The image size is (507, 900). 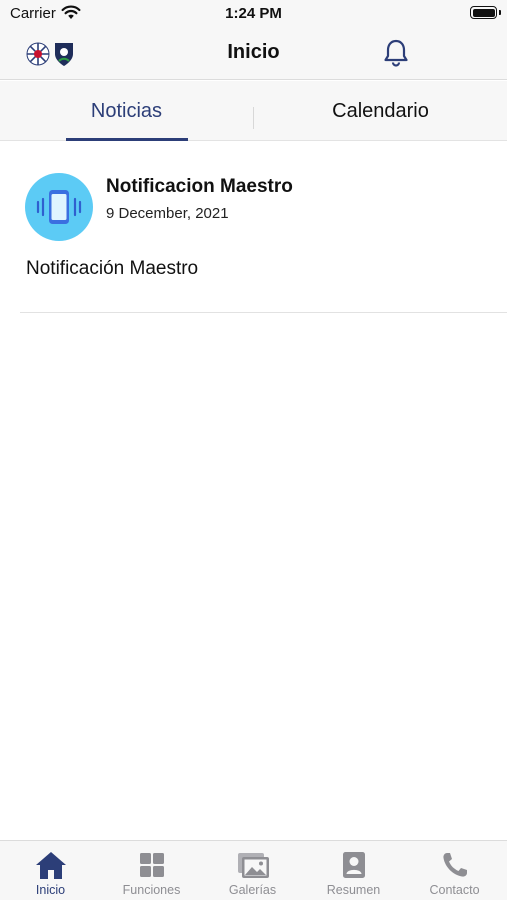 I want to click on bell-icon, so click(x=396, y=53).